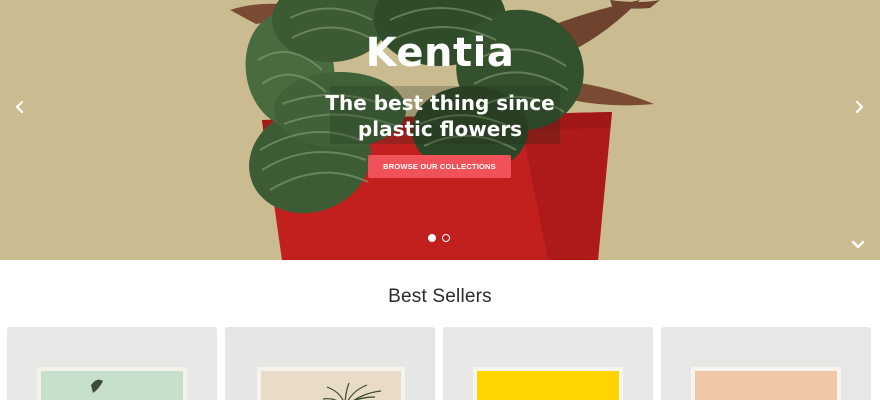 This screenshot has height=400, width=880. I want to click on next-slide-button, so click(859, 107).